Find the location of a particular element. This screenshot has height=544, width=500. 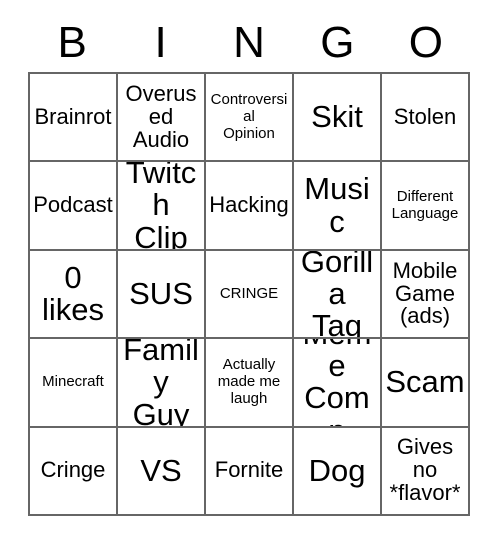

bingo-cell-label: VS is located at coordinates (161, 470).